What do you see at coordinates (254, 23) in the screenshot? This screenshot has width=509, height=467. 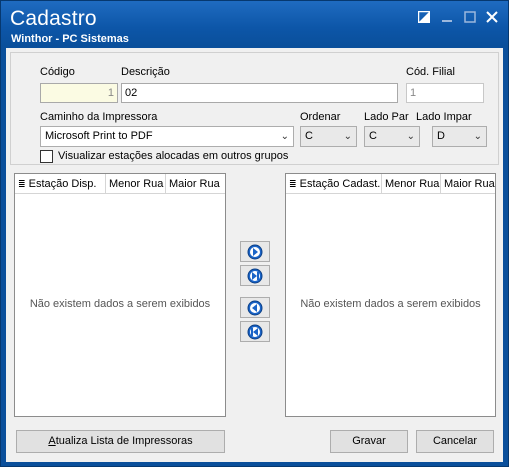 I see `title-bar: Cadastro Winthor - PC Sistemas` at bounding box center [254, 23].